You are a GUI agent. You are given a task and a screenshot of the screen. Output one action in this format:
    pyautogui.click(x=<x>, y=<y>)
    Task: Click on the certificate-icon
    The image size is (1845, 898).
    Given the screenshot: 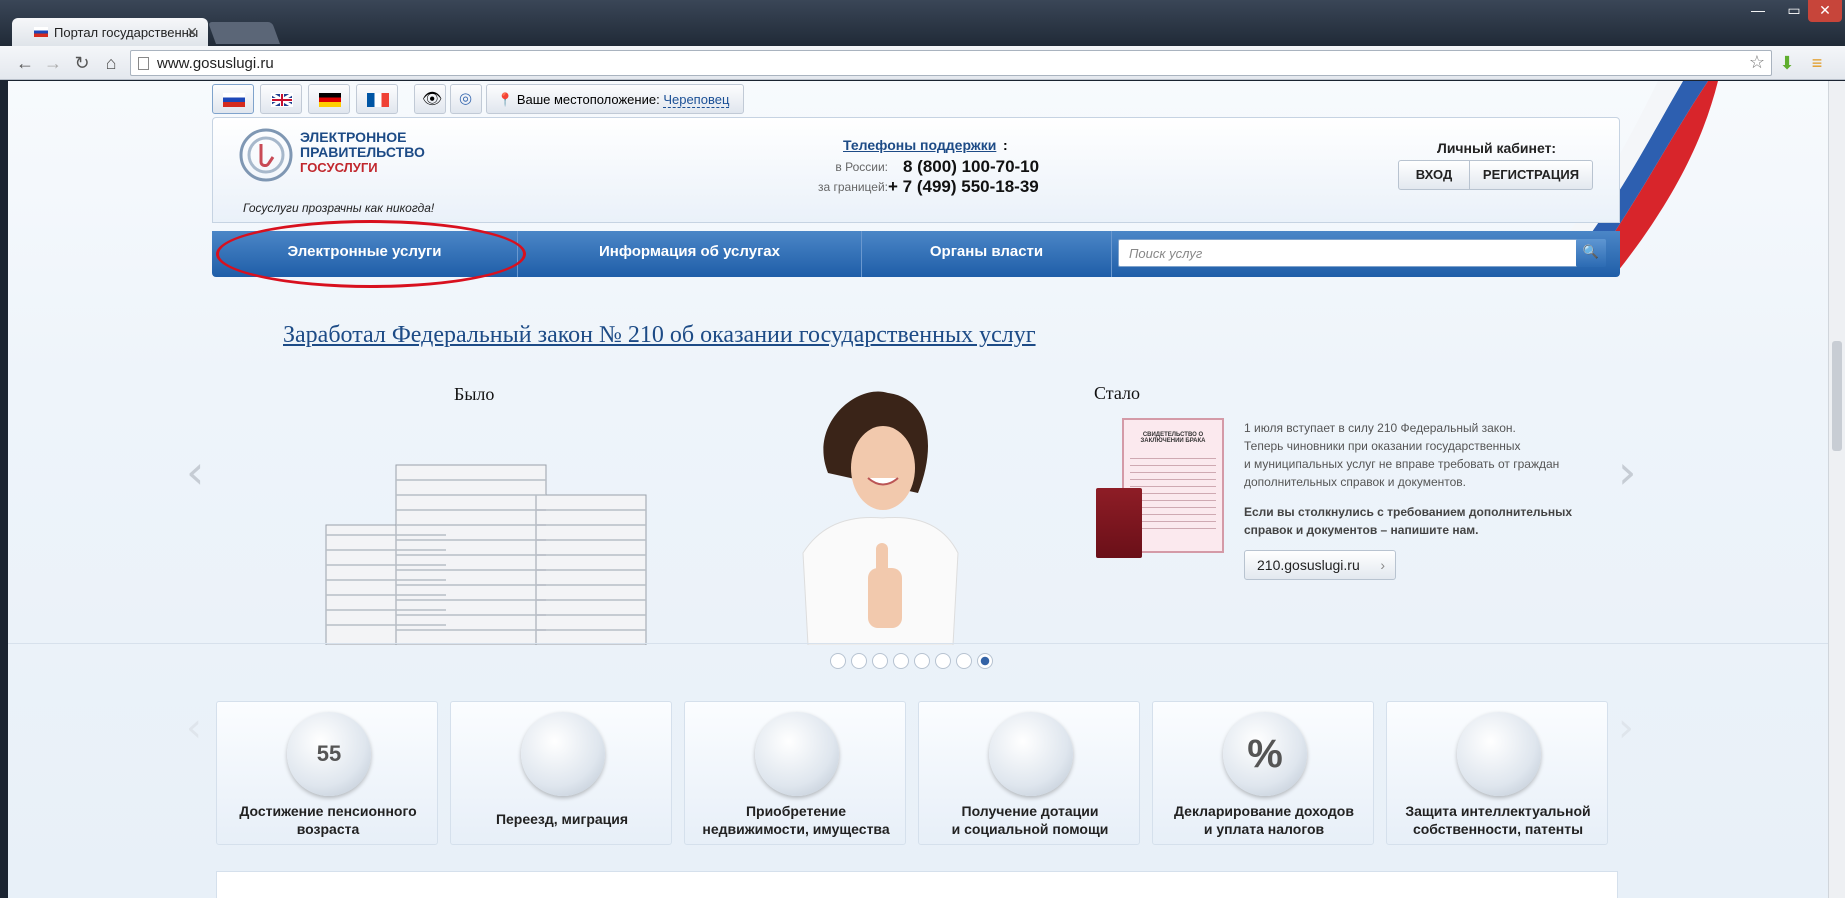 What is the action you would take?
    pyautogui.click(x=1499, y=754)
    